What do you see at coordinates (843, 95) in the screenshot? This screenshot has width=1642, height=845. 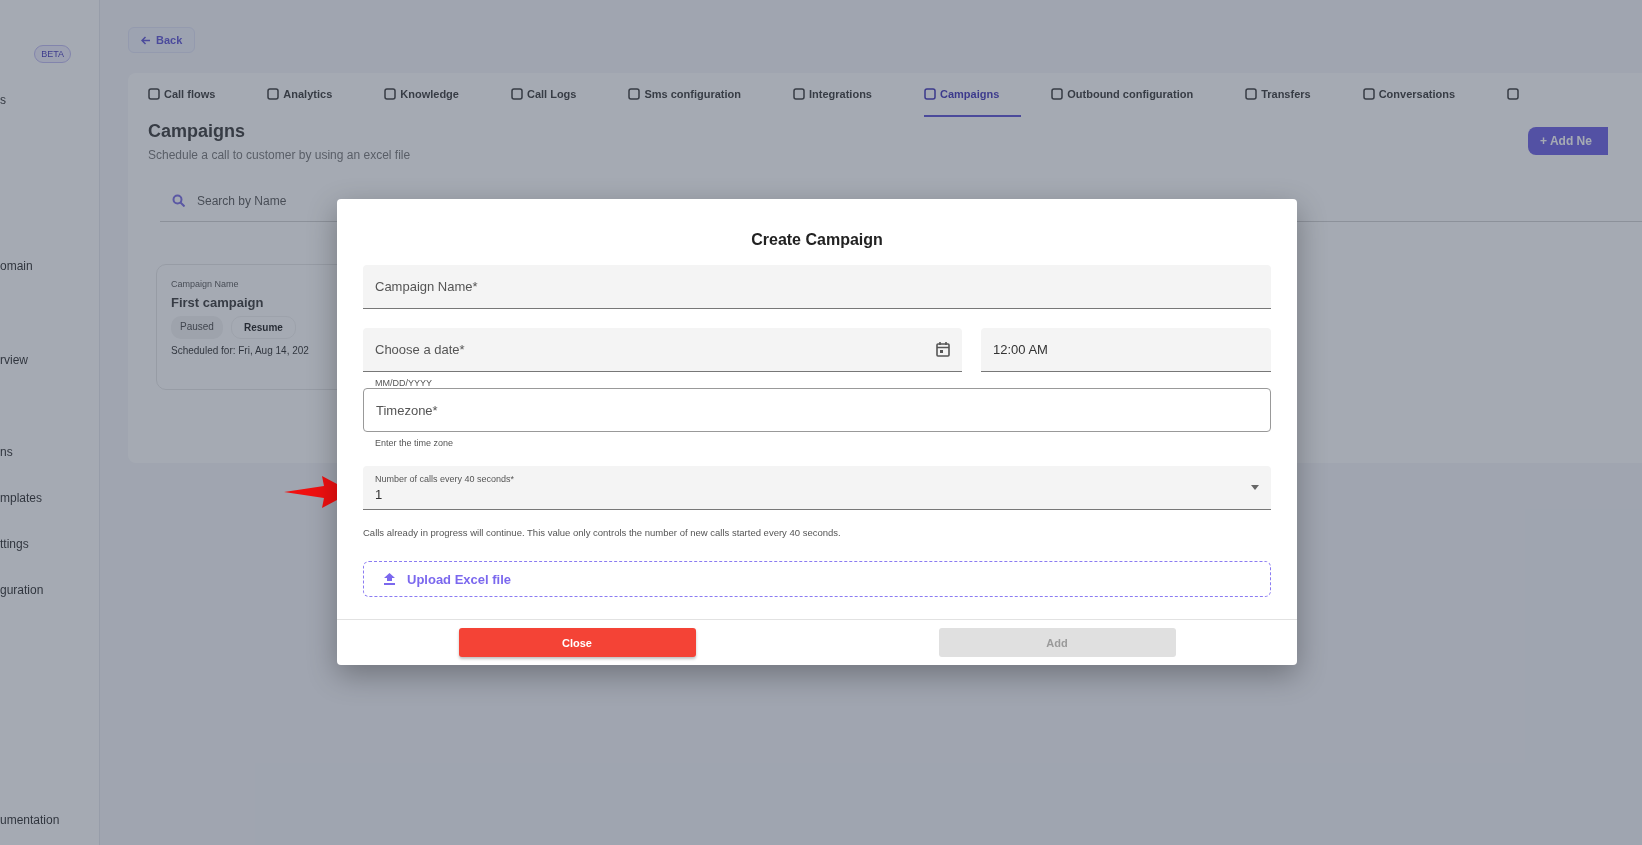 I see `tab: Integrations` at bounding box center [843, 95].